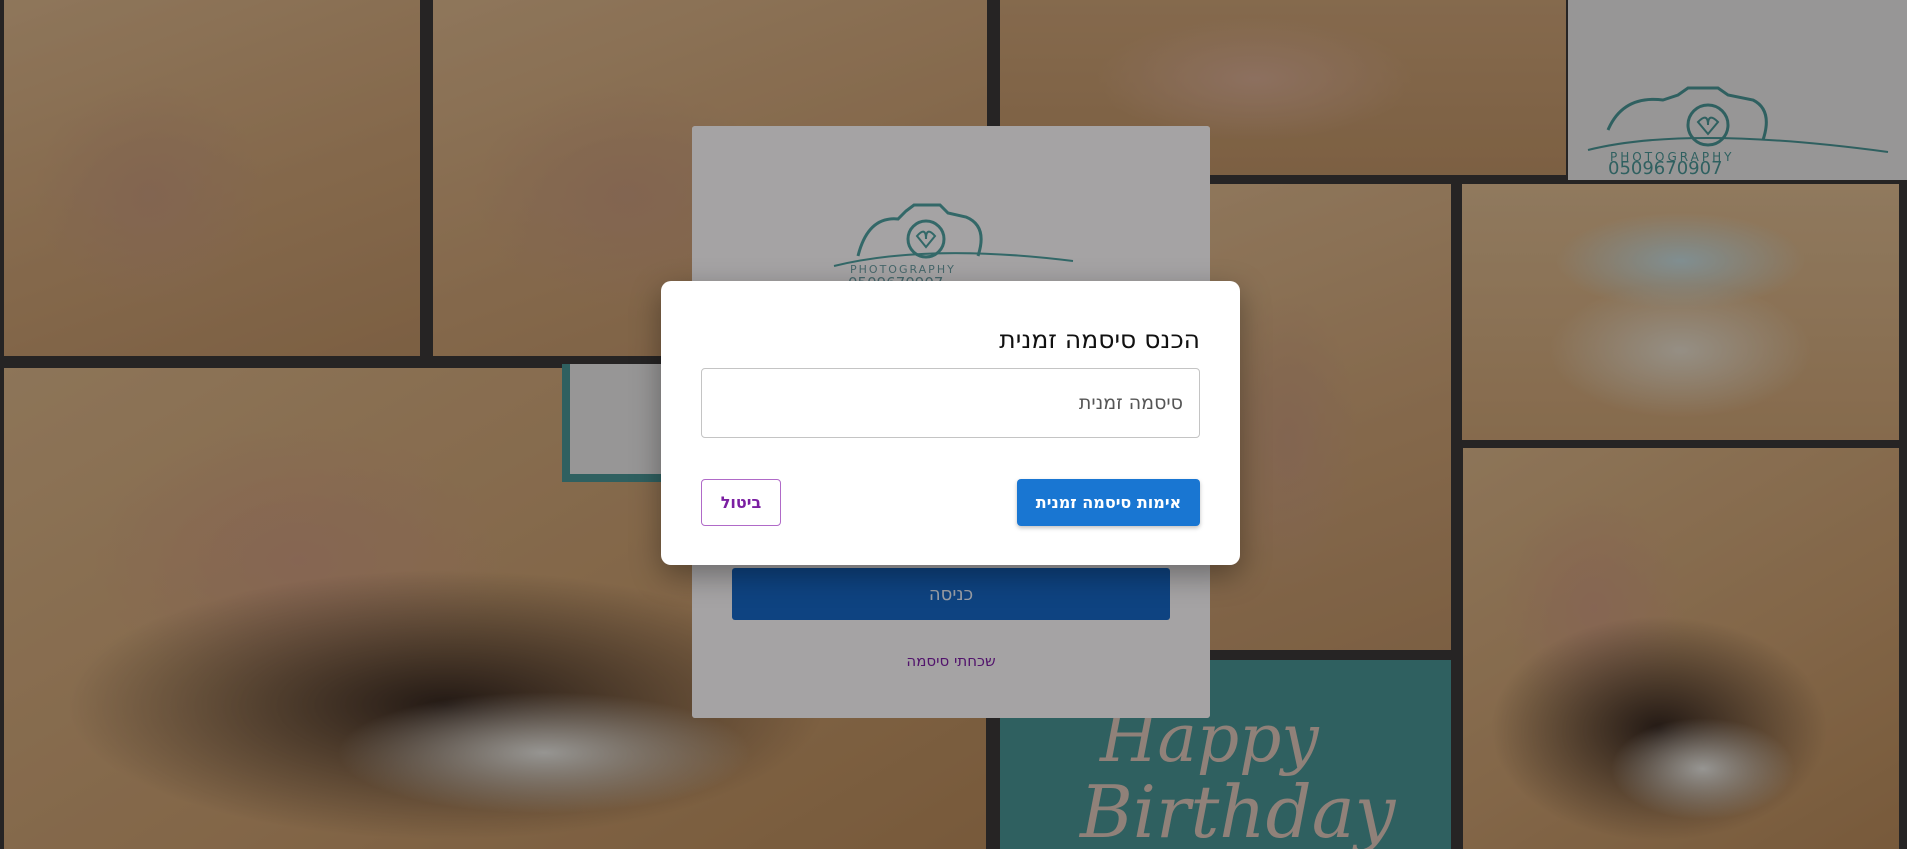 This screenshot has height=849, width=1907. What do you see at coordinates (741, 502) in the screenshot?
I see `cancel-button: ביטול` at bounding box center [741, 502].